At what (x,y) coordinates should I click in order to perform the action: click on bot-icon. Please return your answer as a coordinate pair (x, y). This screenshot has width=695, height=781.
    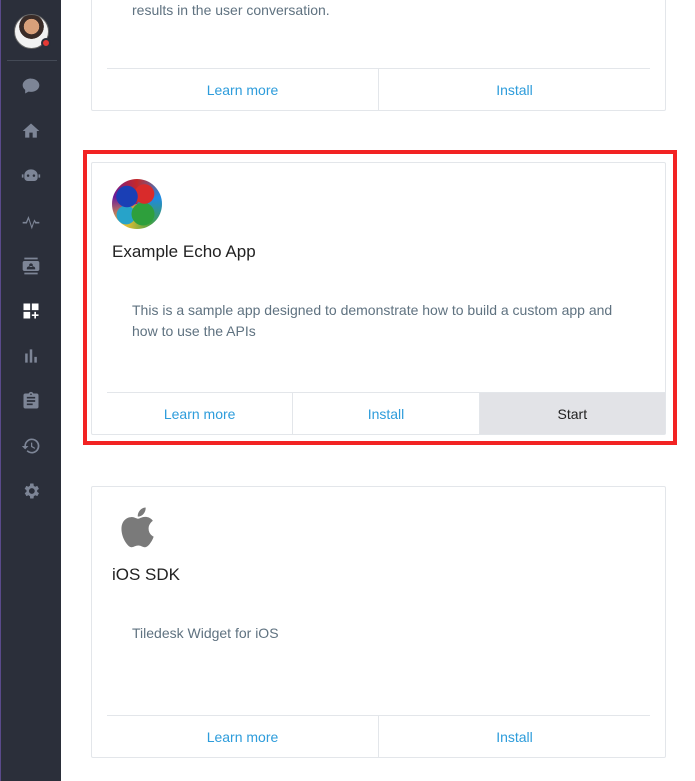
    Looking at the image, I should click on (31, 175).